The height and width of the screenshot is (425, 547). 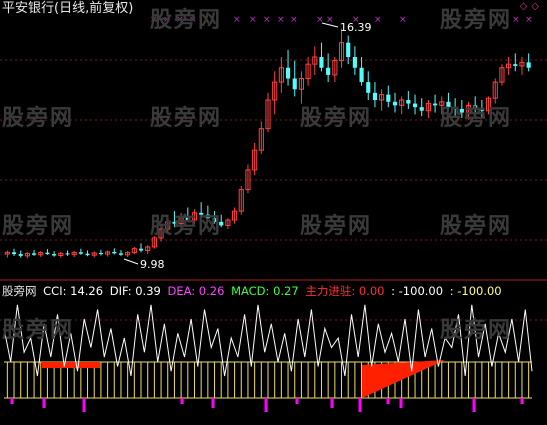 What do you see at coordinates (265, 291) in the screenshot?
I see `macd-value: MACD: 0.27` at bounding box center [265, 291].